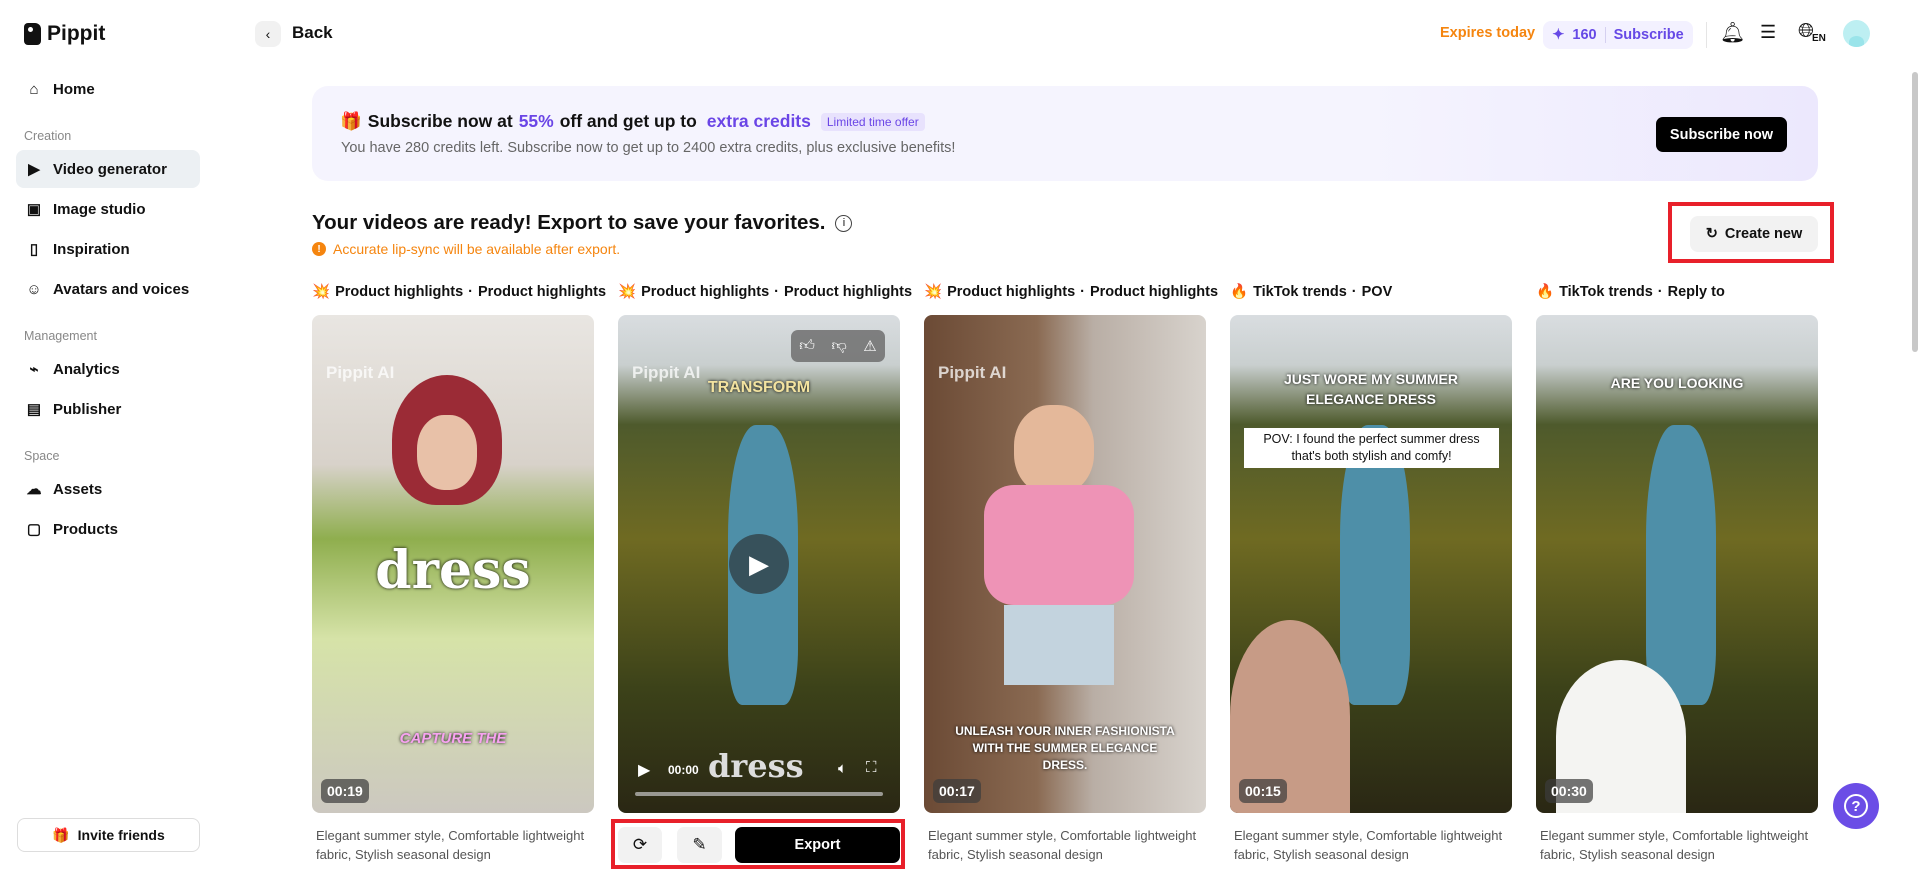 This screenshot has width=1920, height=869. I want to click on video-caption: JUST WORE MY SUMMER ELEGANCE DRESS, so click(1371, 389).